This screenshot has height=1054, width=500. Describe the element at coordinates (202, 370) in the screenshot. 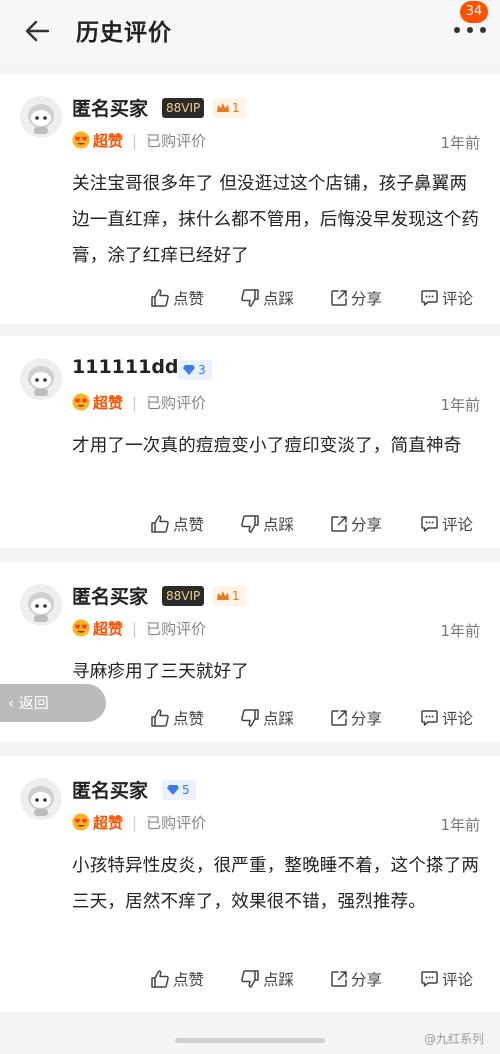

I see `member-level: 3` at that location.